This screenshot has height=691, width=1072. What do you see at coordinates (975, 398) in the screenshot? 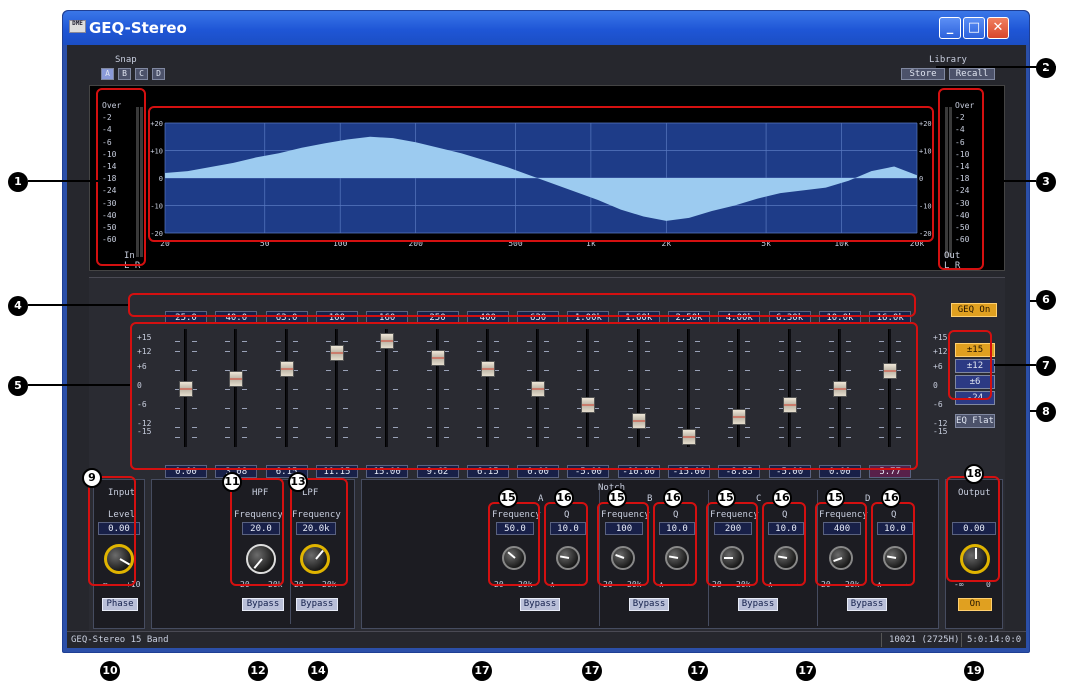
I see `range-24-button: -24` at bounding box center [975, 398].